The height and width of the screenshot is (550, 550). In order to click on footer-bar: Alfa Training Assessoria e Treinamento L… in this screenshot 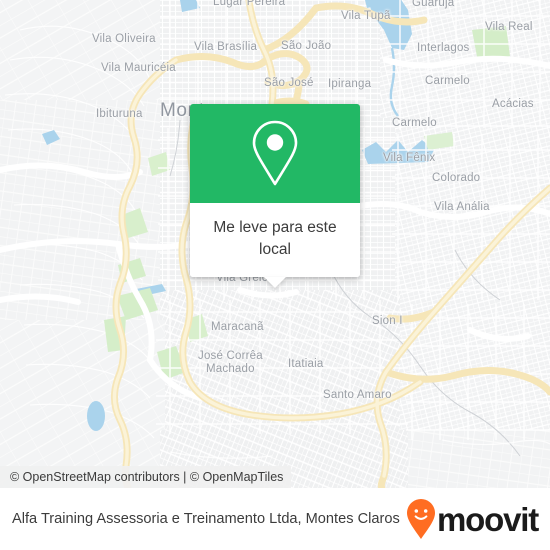, I will do `click(275, 519)`.